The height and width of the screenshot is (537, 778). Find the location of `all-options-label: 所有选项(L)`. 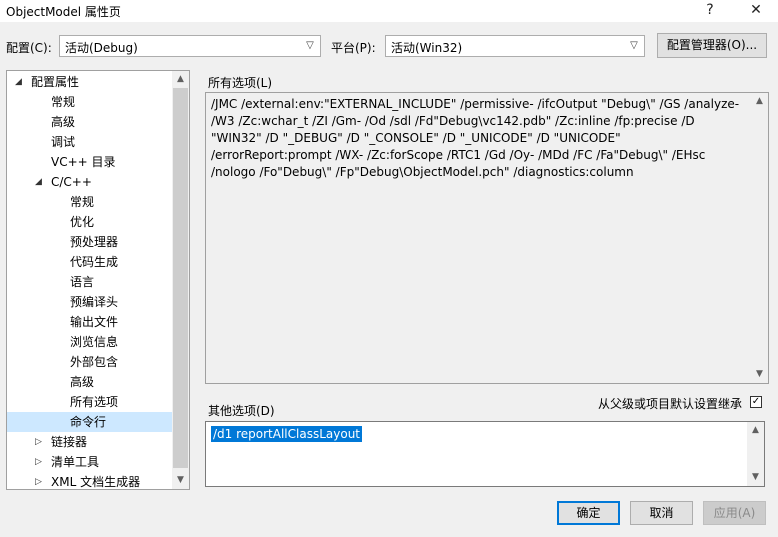

all-options-label: 所有选项(L) is located at coordinates (240, 83).